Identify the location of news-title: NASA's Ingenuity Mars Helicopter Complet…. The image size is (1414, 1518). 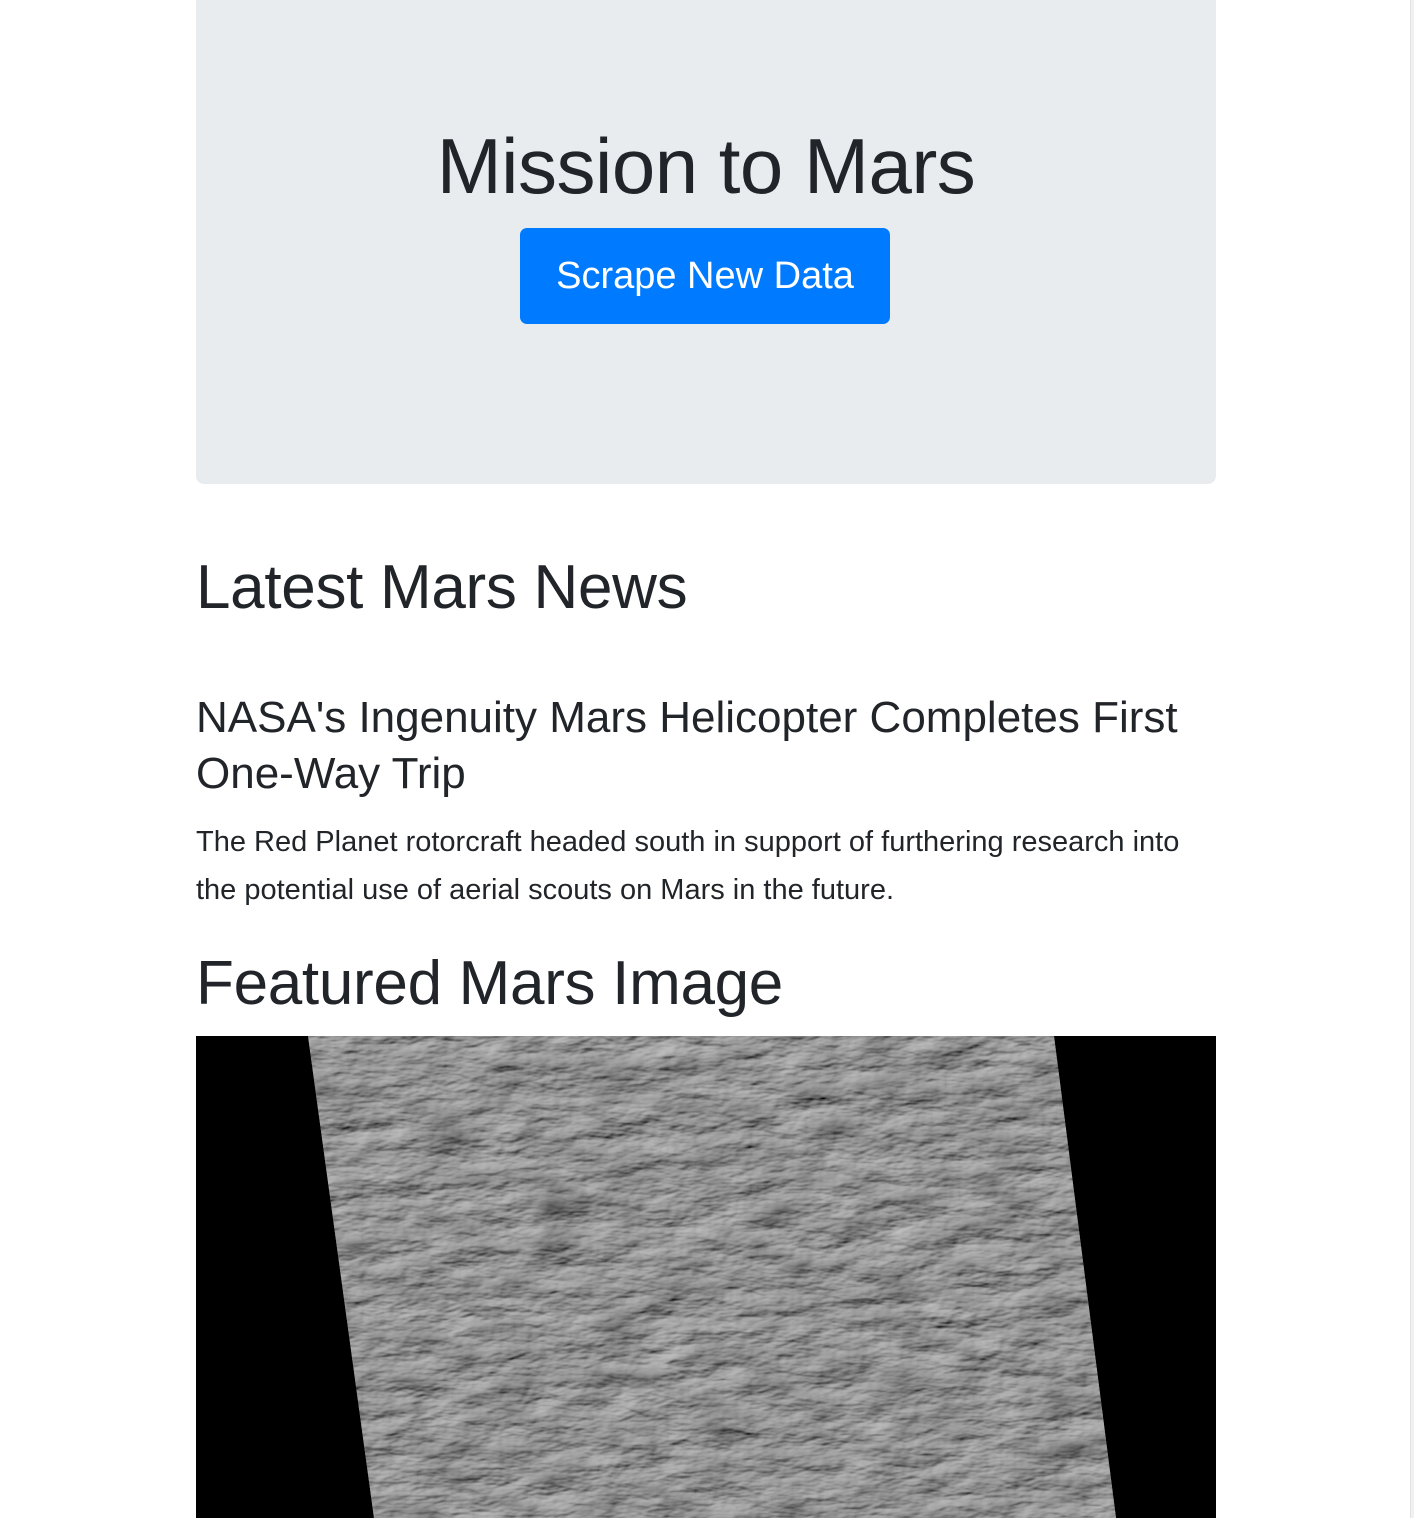
(687, 745).